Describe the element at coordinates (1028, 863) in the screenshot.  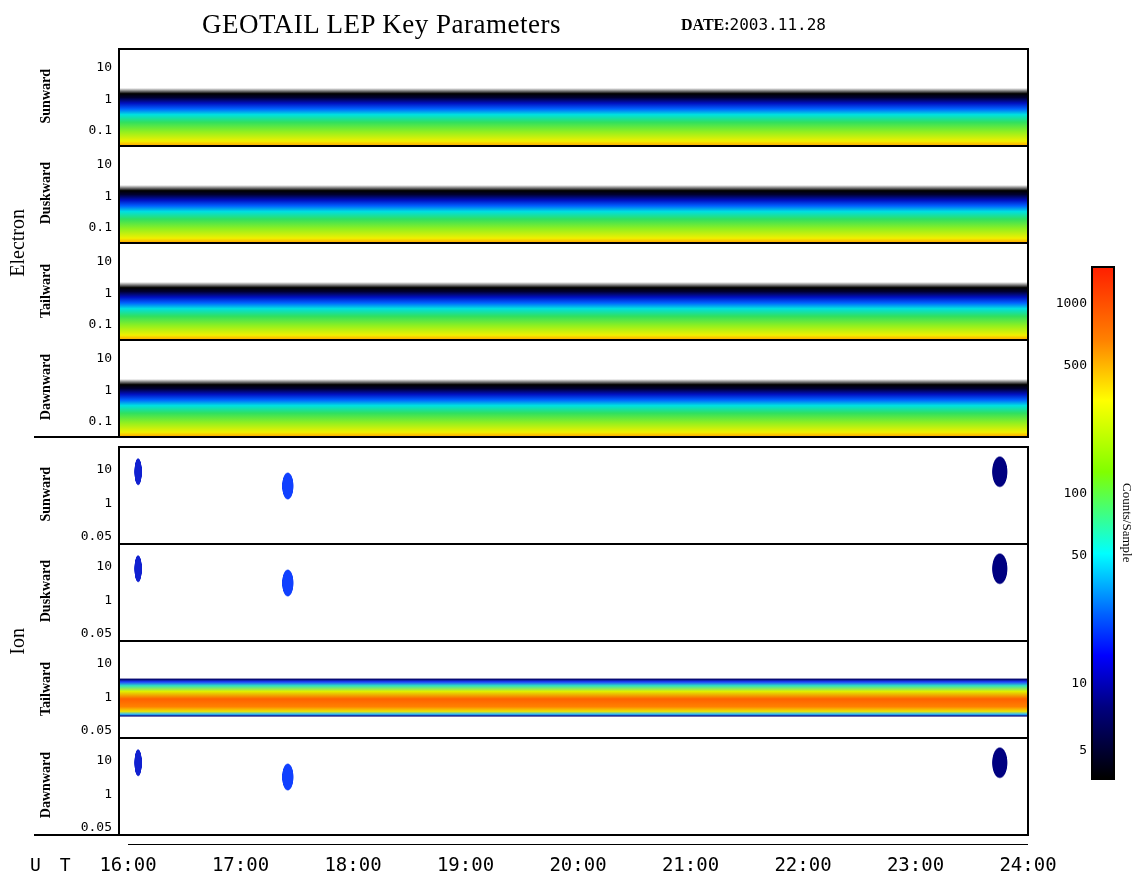
I see `x-tick-label: 24:00` at that location.